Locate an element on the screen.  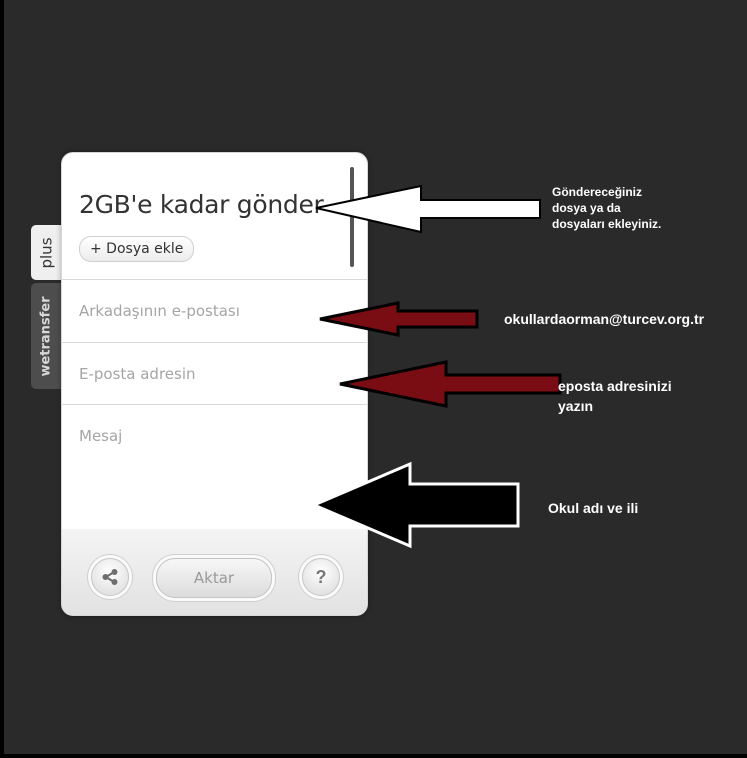
sender-note-line: eposta adresinizi is located at coordinates (615, 386).